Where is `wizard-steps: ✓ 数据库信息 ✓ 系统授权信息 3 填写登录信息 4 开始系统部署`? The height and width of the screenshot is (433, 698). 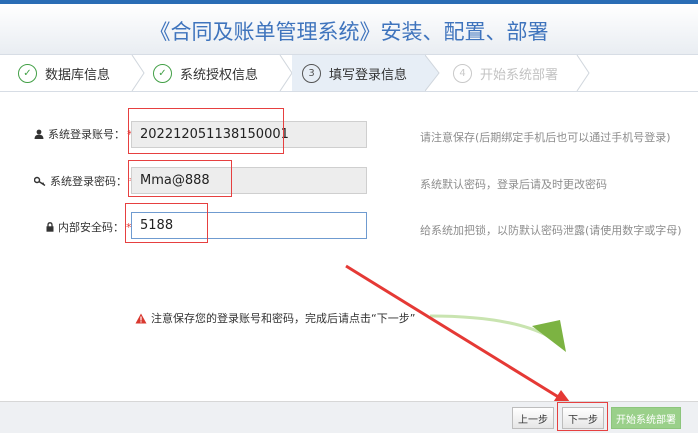 wizard-steps: ✓ 数据库信息 ✓ 系统授权信息 3 填写登录信息 4 开始系统部署 is located at coordinates (349, 73).